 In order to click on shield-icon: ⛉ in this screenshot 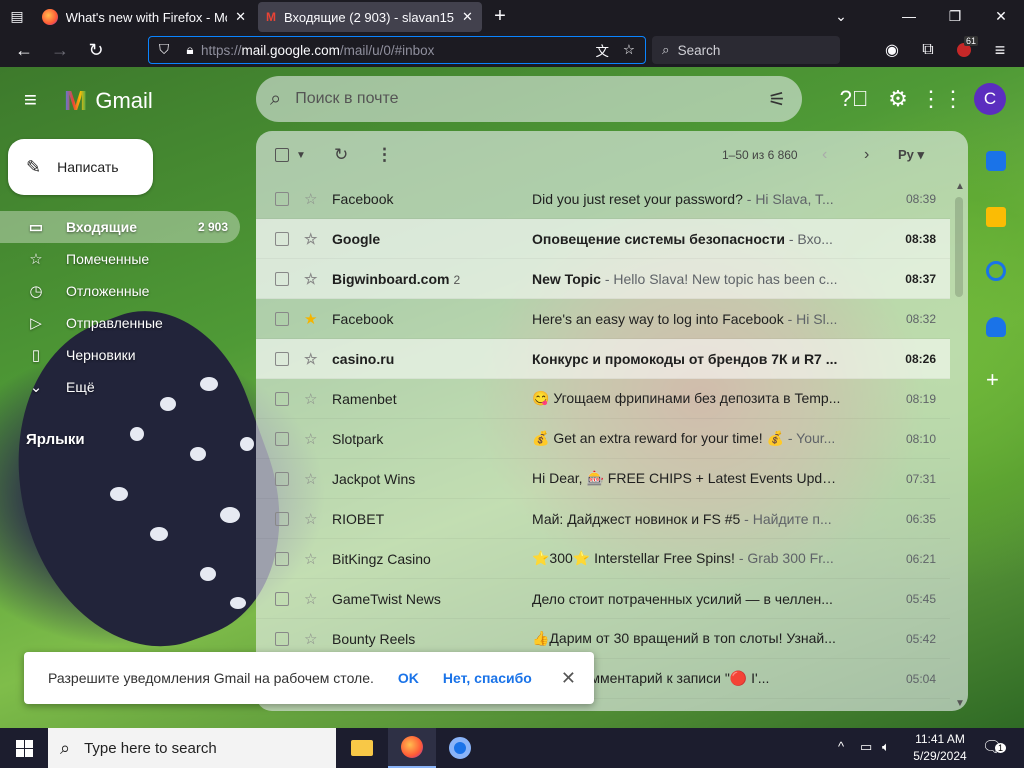, I will do `click(164, 50)`.